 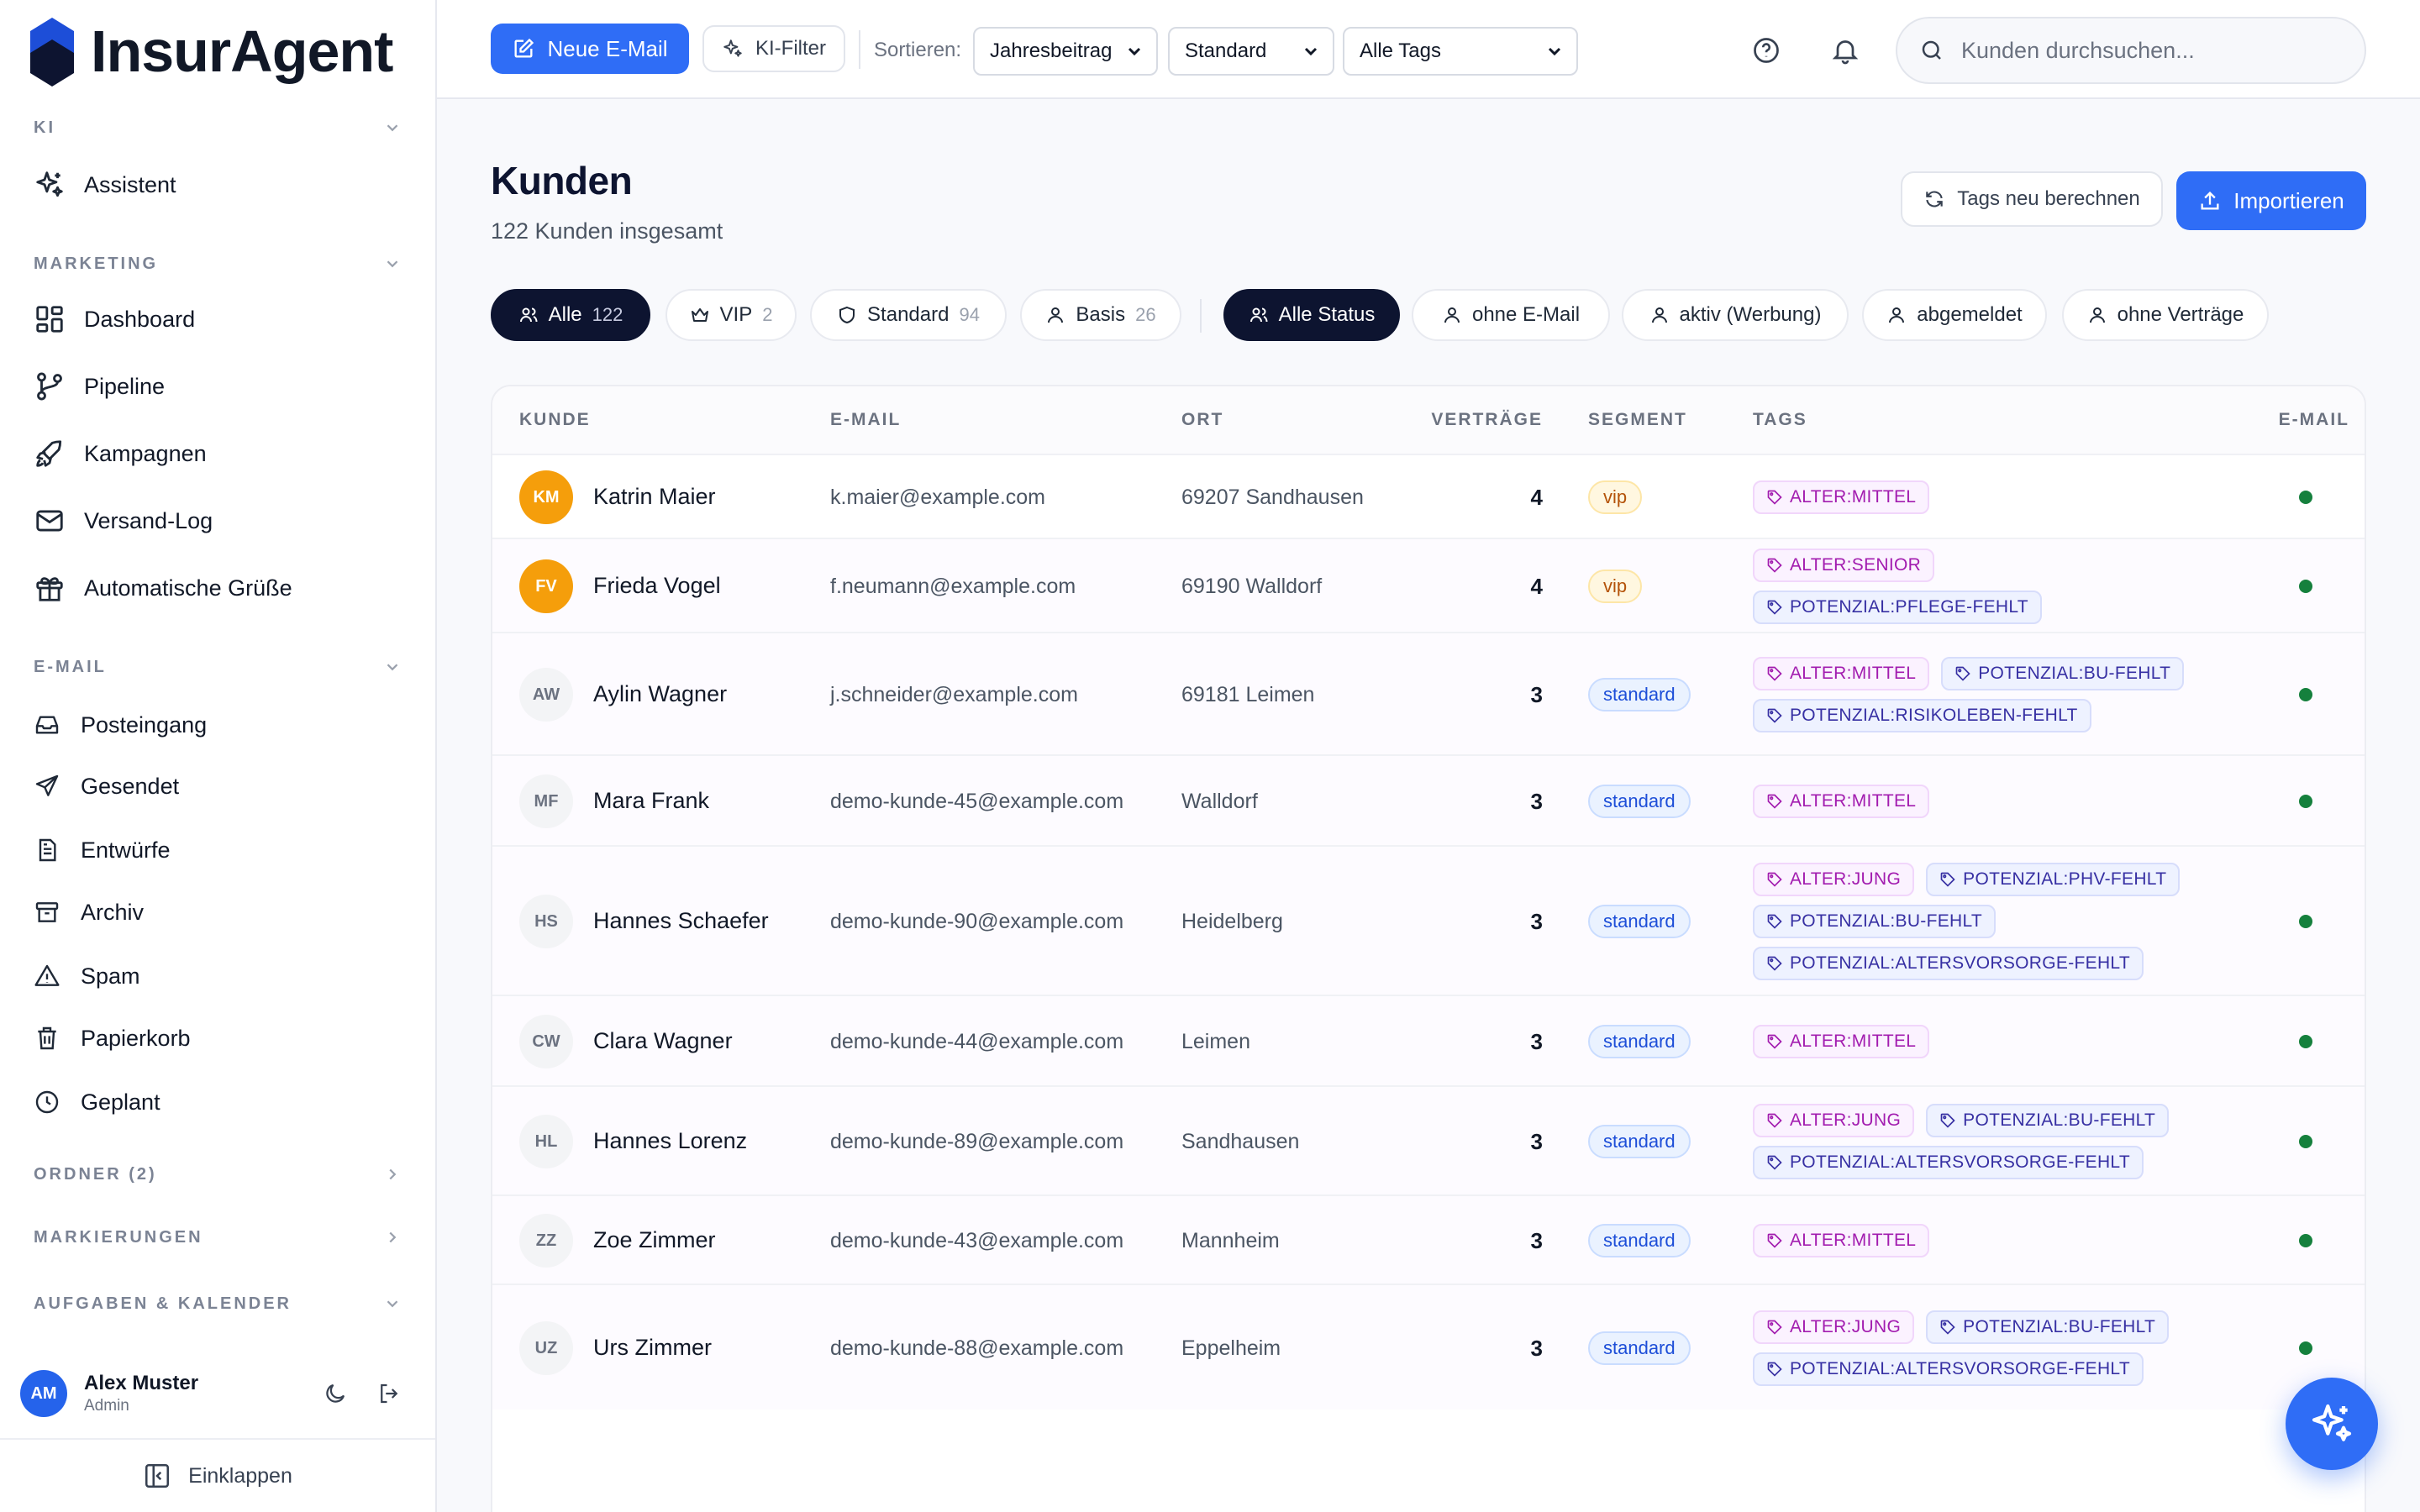 I want to click on collapse-button: Einklappen, so click(x=218, y=1475).